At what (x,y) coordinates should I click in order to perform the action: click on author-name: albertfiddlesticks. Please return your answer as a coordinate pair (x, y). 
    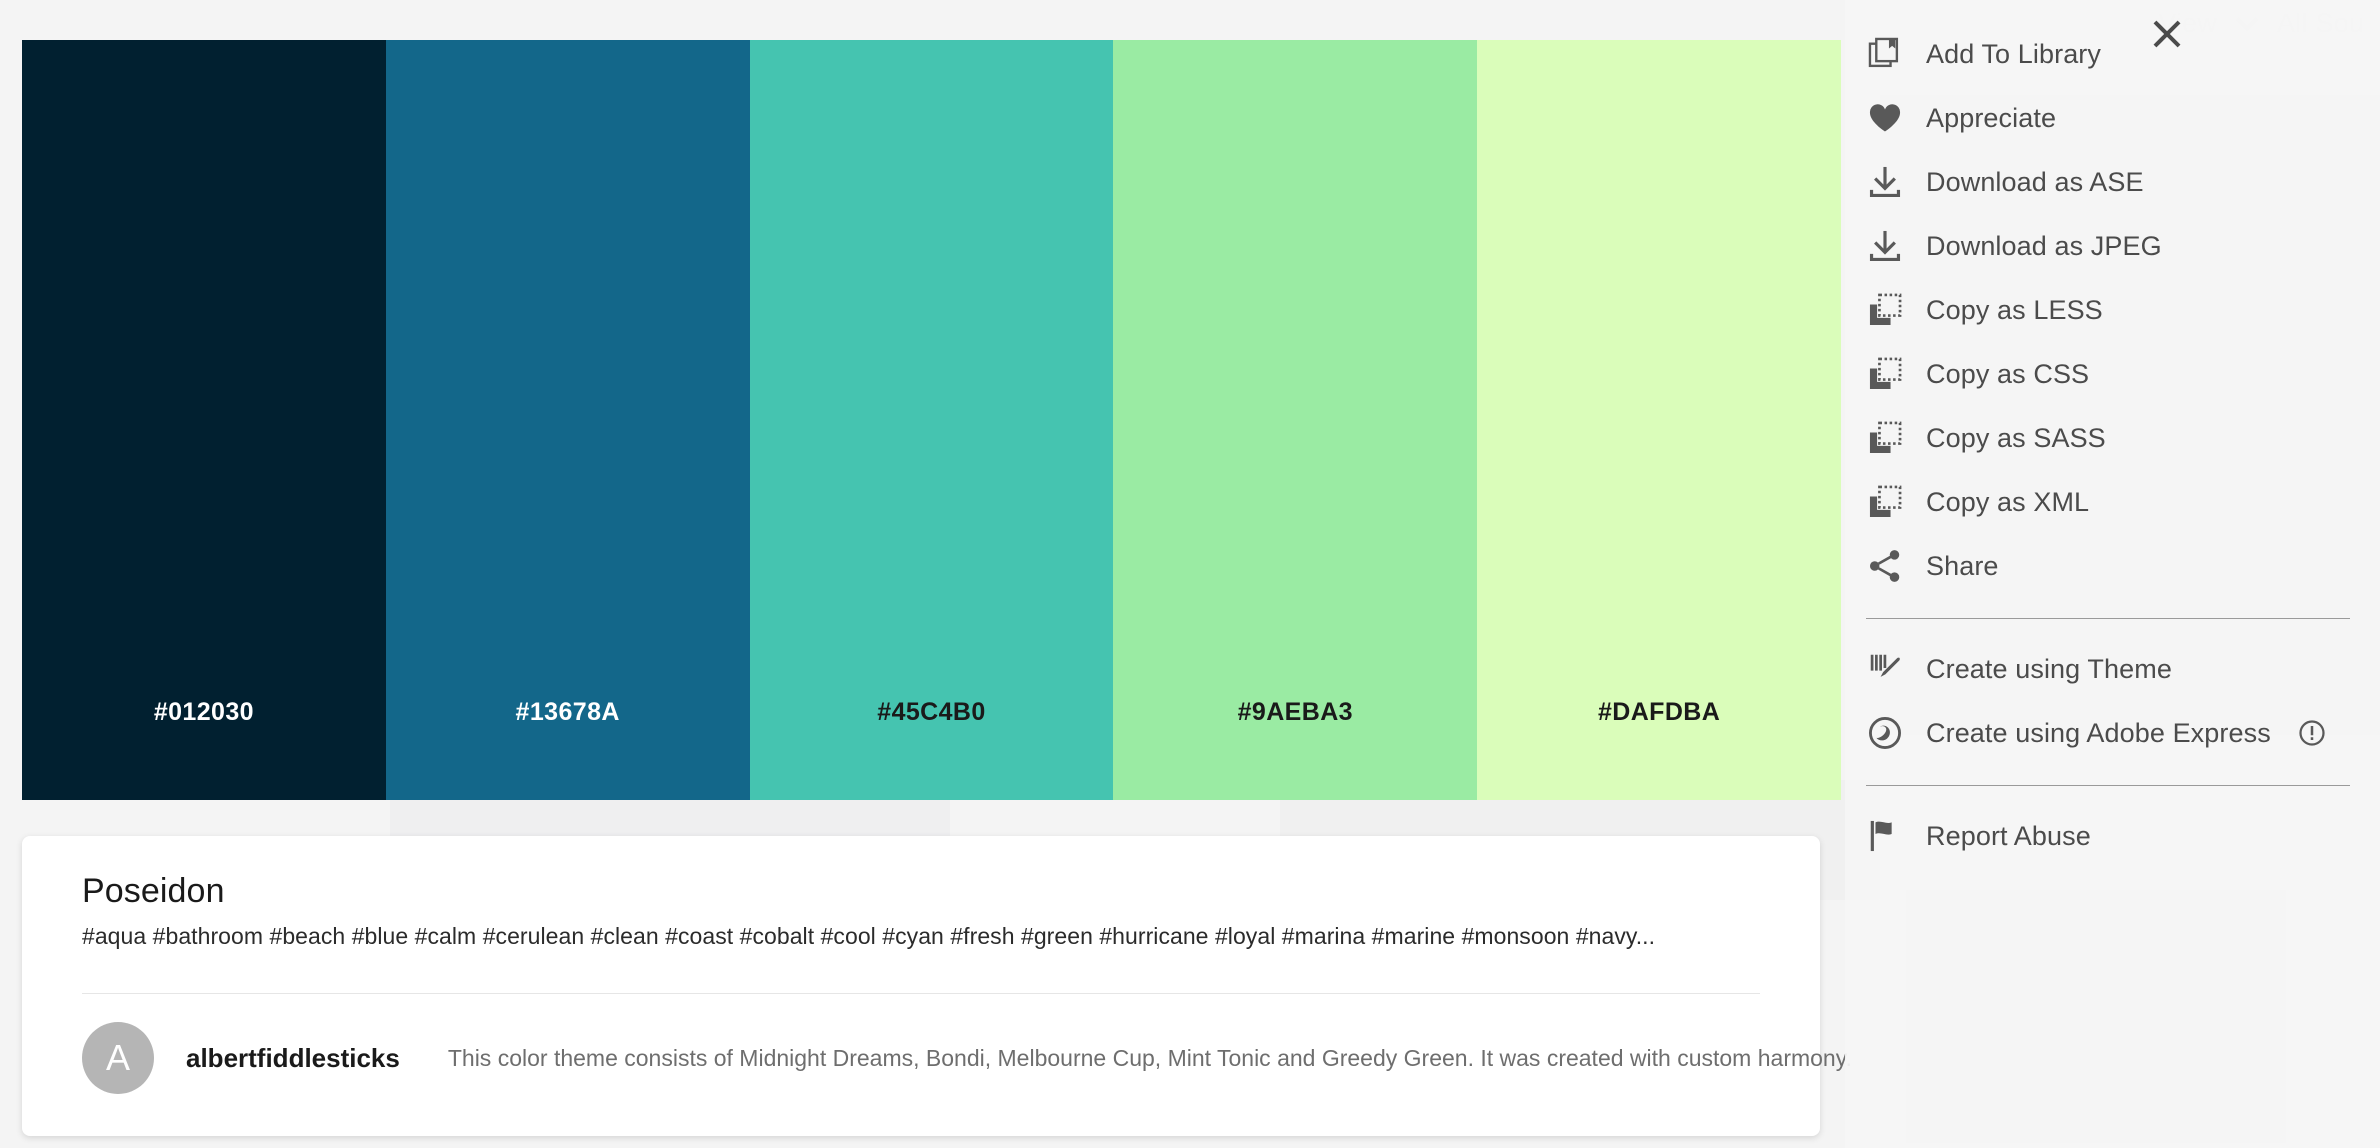
    Looking at the image, I should click on (293, 1058).